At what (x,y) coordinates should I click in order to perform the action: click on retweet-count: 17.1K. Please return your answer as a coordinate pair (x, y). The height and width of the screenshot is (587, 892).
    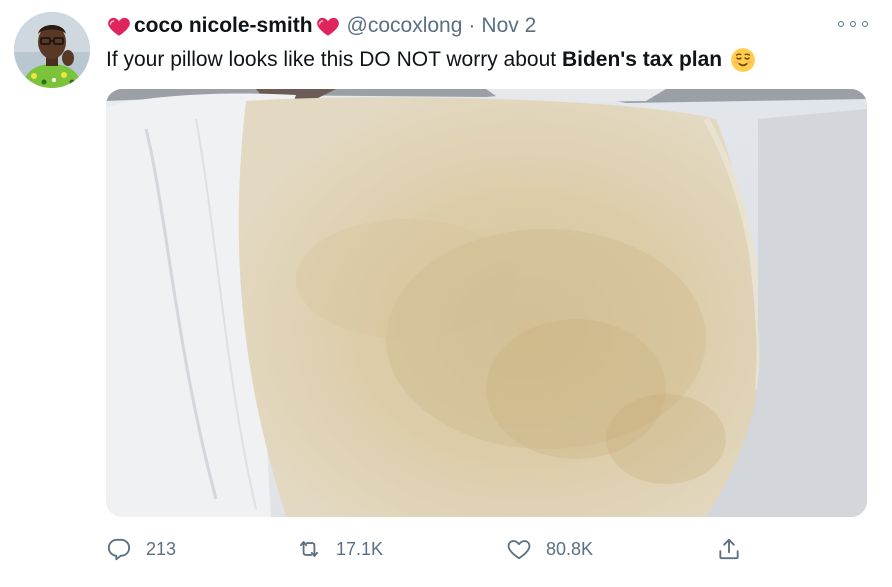
    Looking at the image, I should click on (360, 548).